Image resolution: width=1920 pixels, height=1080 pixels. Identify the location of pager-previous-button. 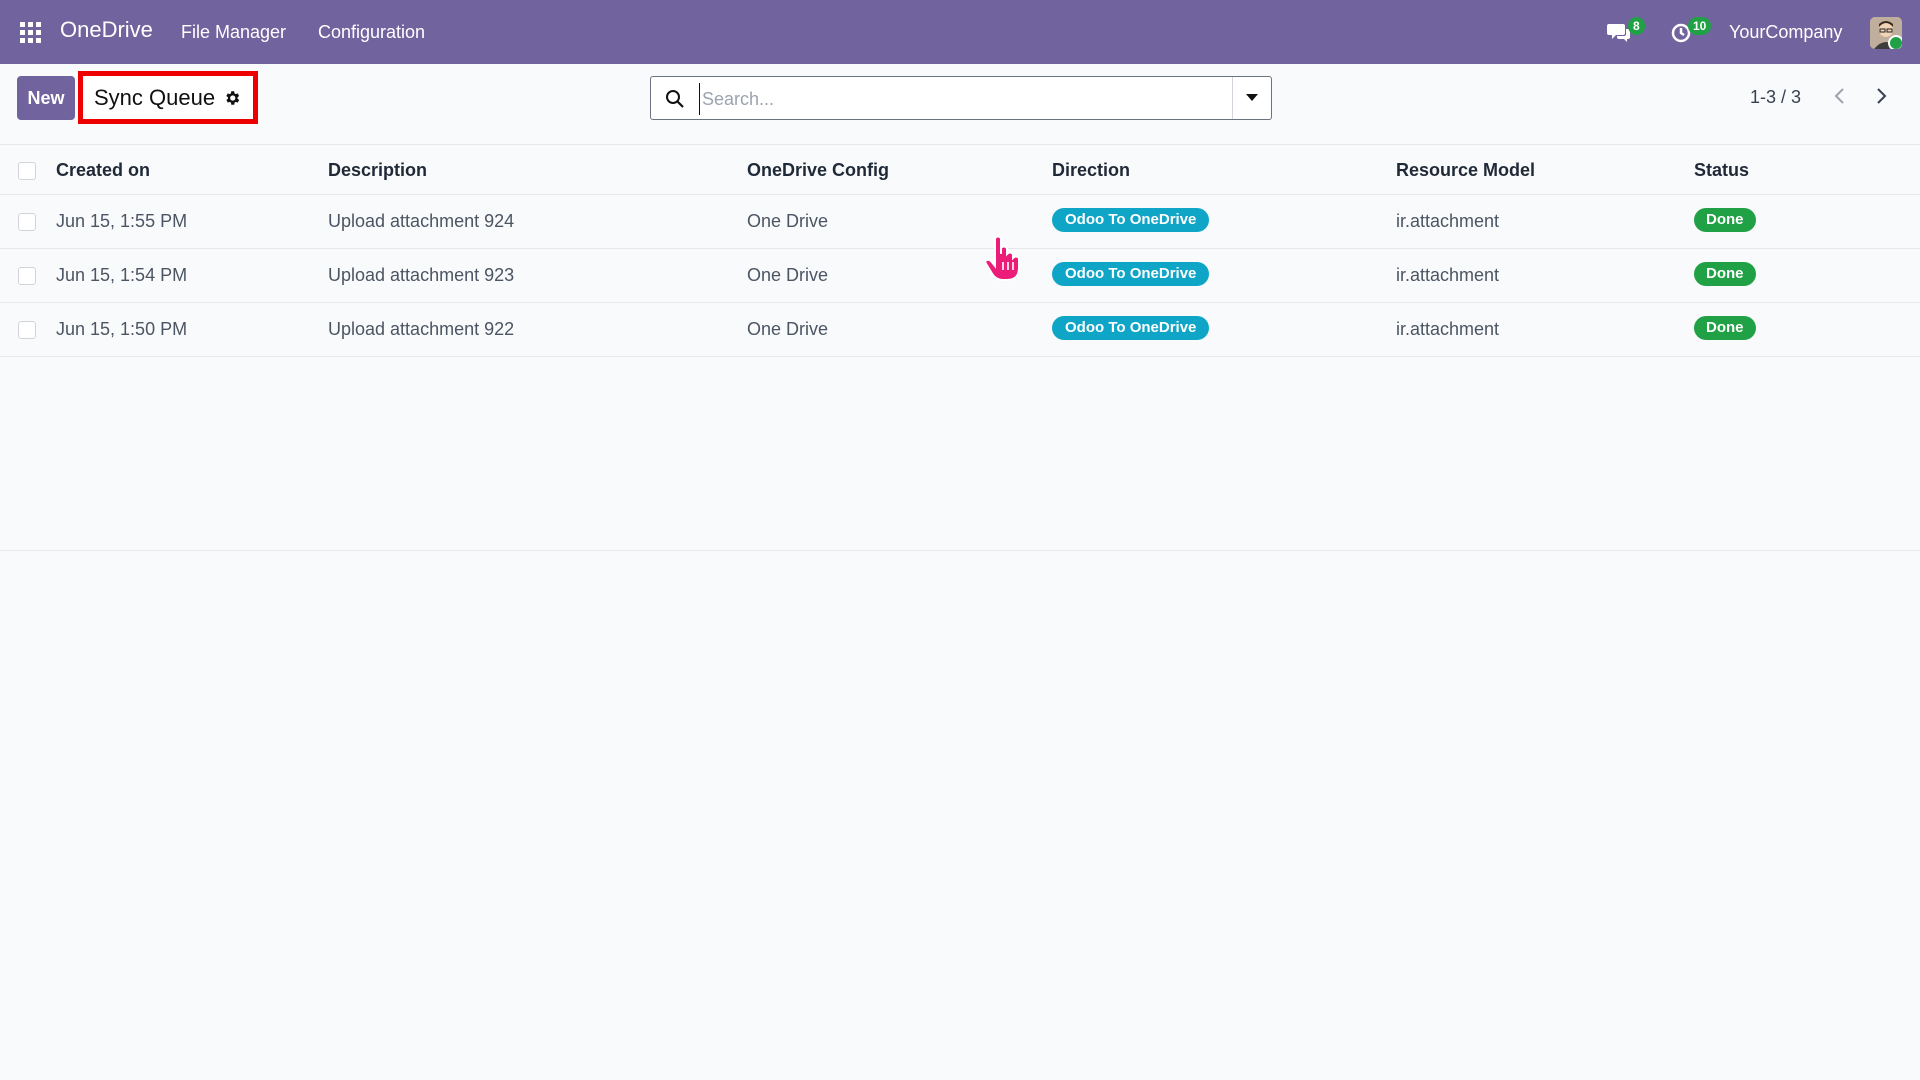
(1839, 96).